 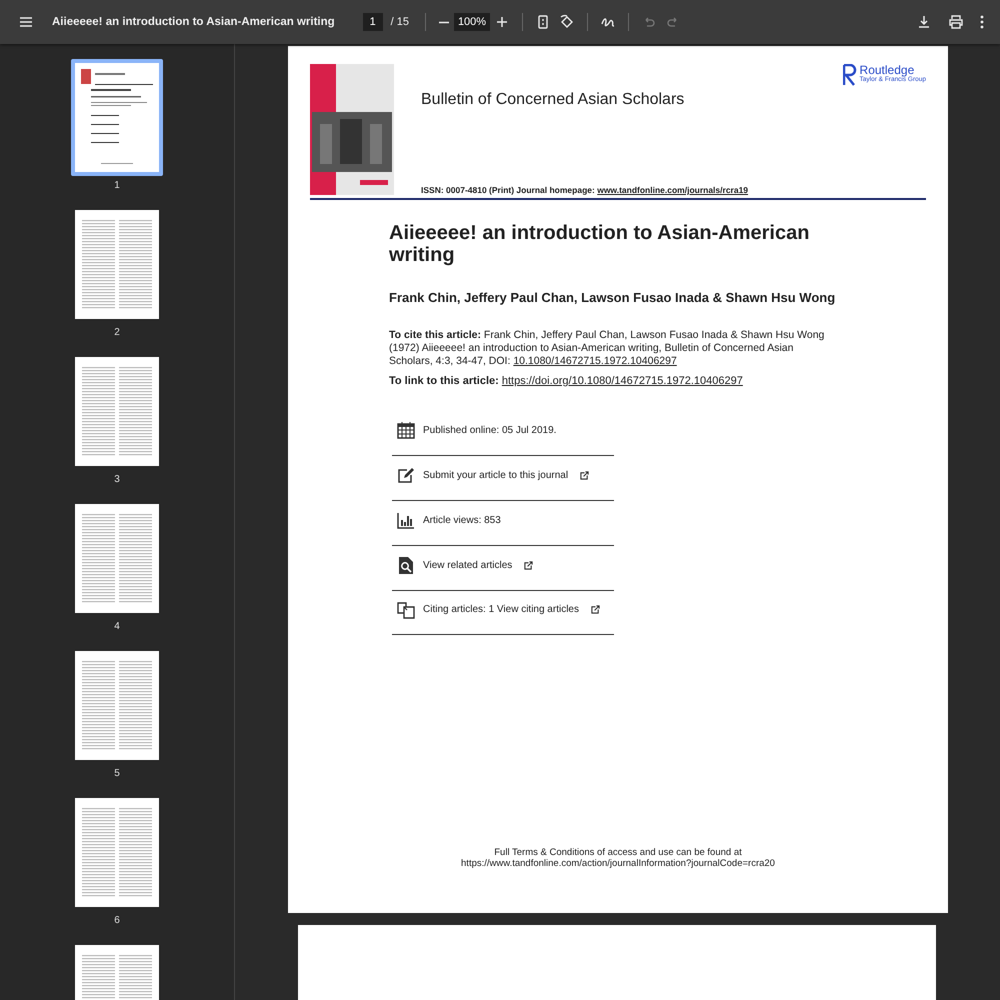 What do you see at coordinates (406, 609) in the screenshot?
I see `overlapping-pages-icon` at bounding box center [406, 609].